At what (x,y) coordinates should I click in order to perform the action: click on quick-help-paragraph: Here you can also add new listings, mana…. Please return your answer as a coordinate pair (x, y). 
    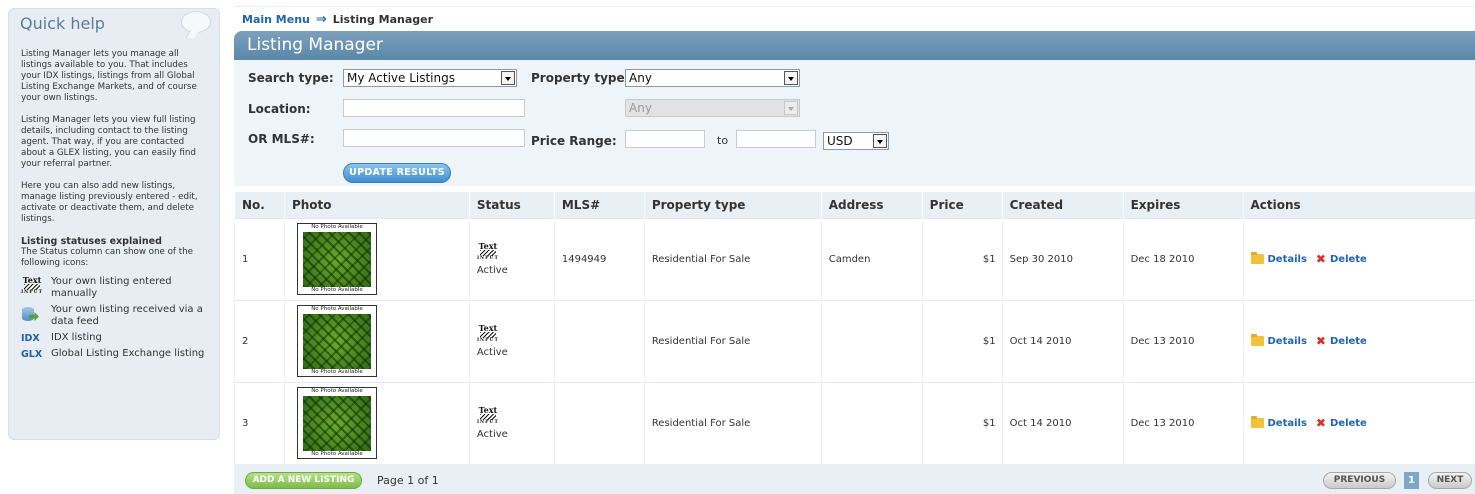
    Looking at the image, I should click on (109, 202).